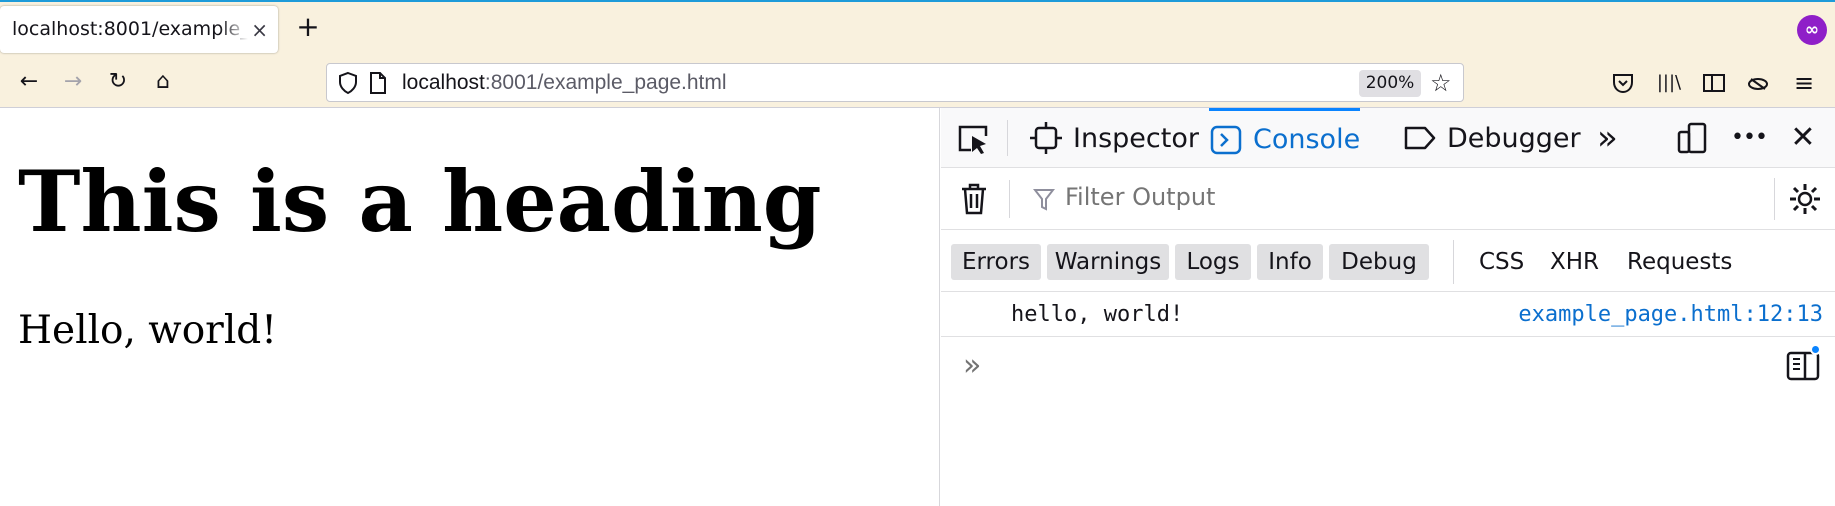 This screenshot has height=506, width=1835. What do you see at coordinates (1714, 83) in the screenshot?
I see `sidebar-icon` at bounding box center [1714, 83].